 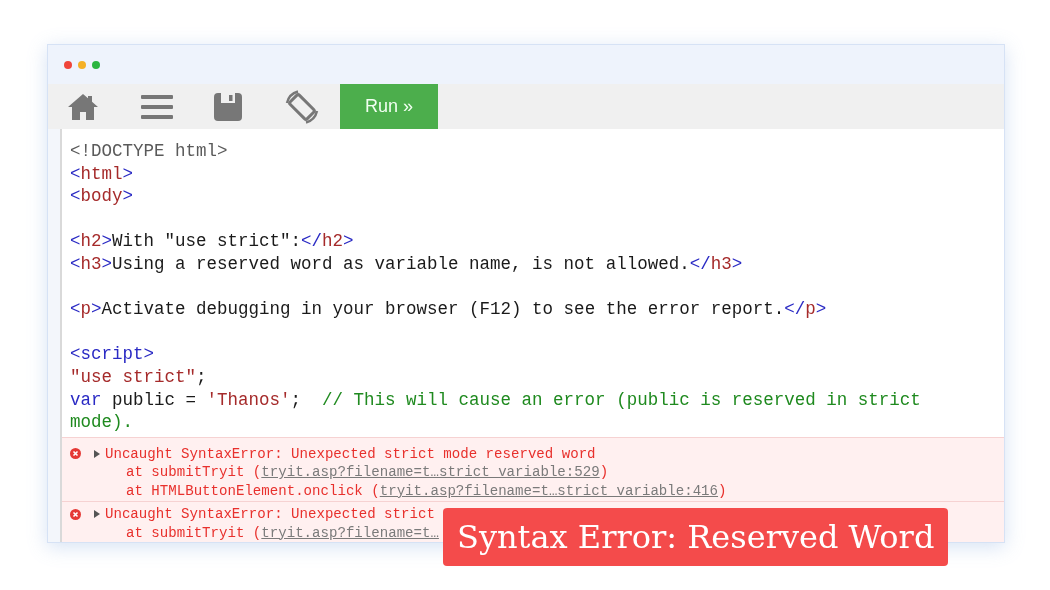 I want to click on stack-frame: at submitTryit (tryit.asp?filename=t…strict_variable:529), so click(x=357, y=472).